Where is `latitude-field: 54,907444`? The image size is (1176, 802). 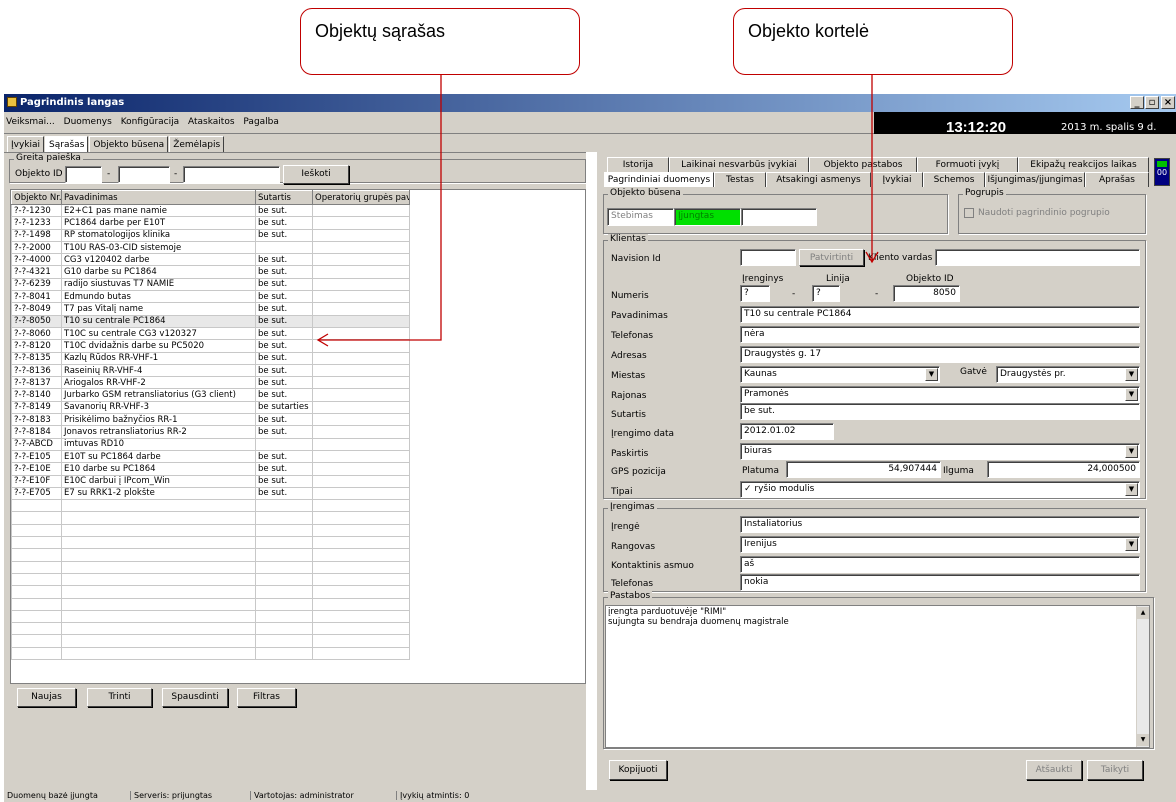
latitude-field: 54,907444 is located at coordinates (863, 469).